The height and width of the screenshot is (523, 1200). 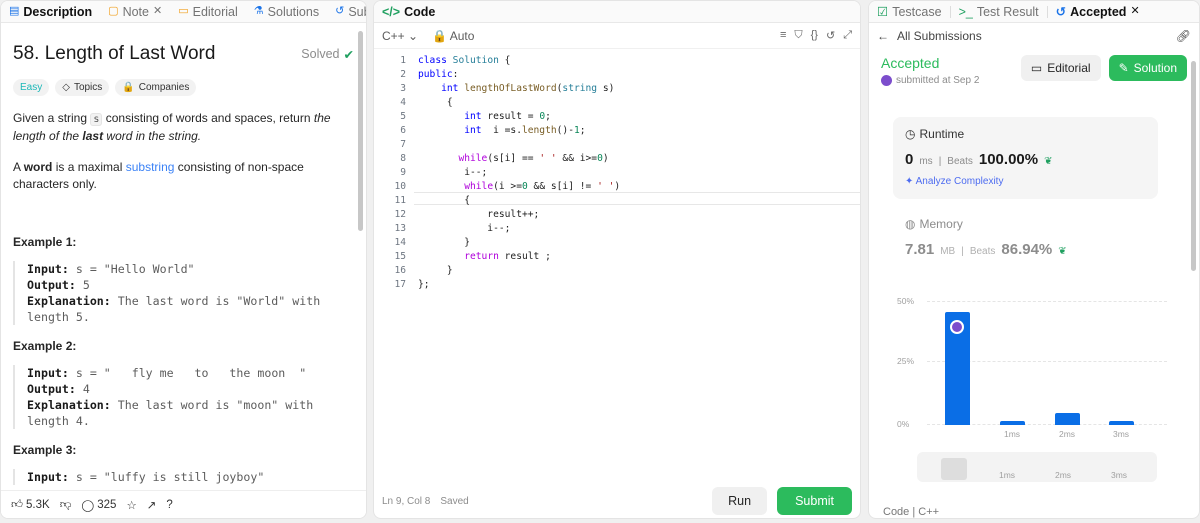 I want to click on code-line: i--;, so click(x=453, y=172).